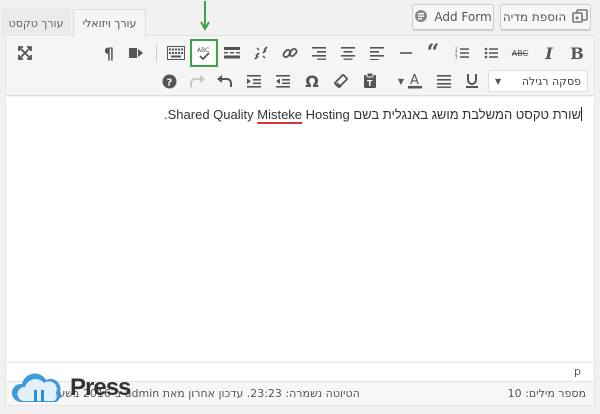  I want to click on svg-text: ABC, so click(203, 50).